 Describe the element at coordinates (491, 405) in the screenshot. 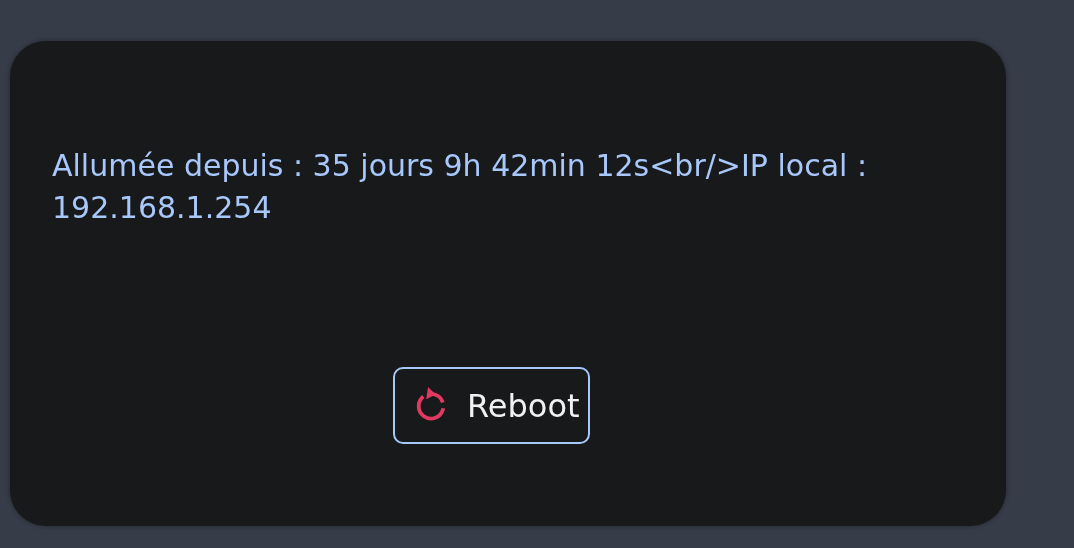

I see `reboot-button: Reboot` at that location.